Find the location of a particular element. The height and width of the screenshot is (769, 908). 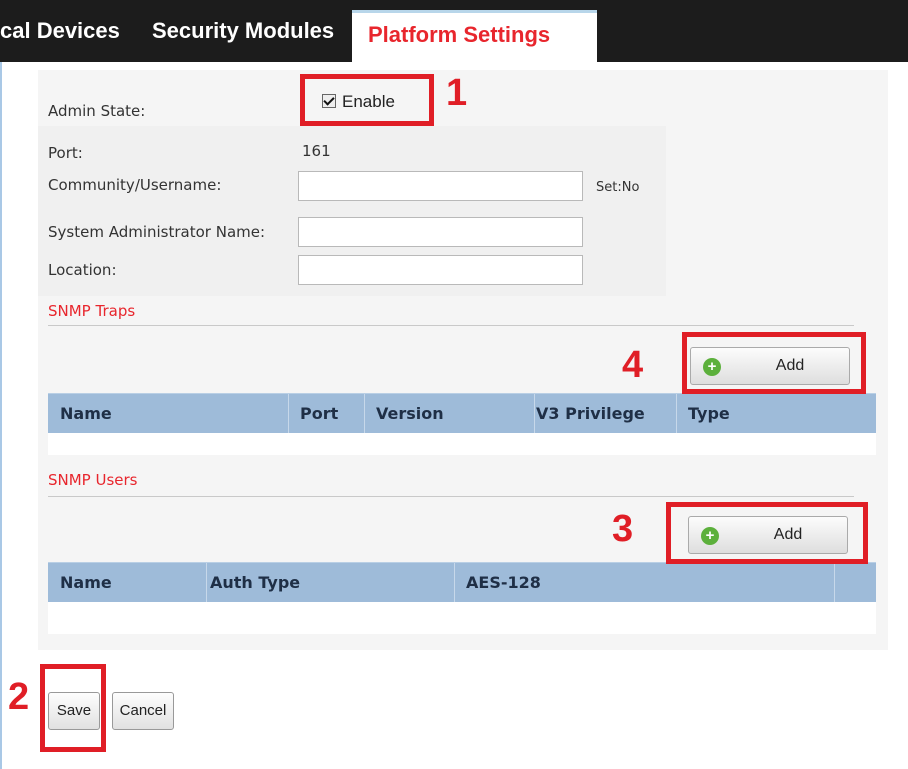

cancel-button: Cancel is located at coordinates (143, 711).